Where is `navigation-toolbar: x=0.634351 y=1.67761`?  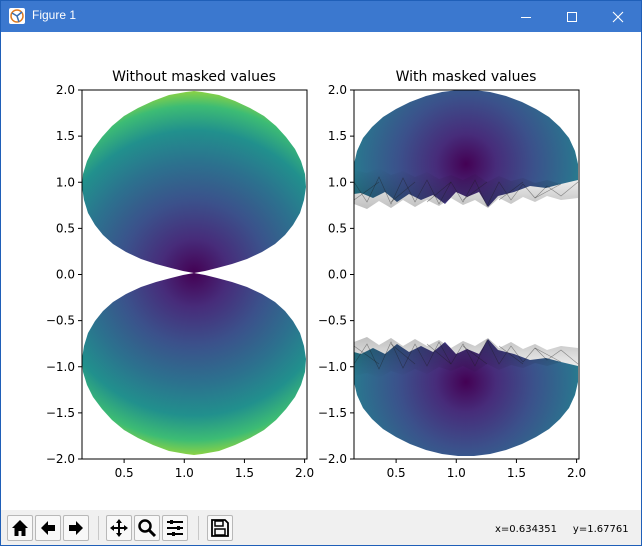 navigation-toolbar: x=0.634351 y=1.67761 is located at coordinates (321, 527).